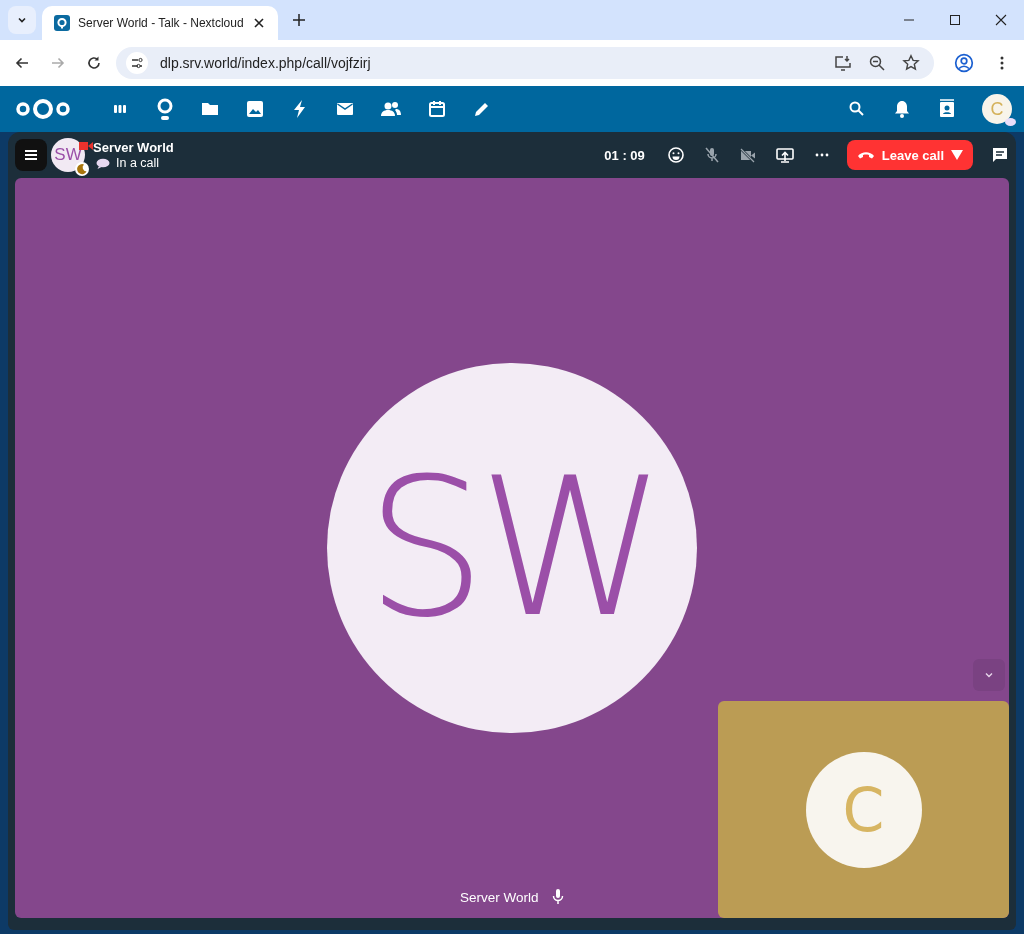 This screenshot has width=1024, height=934. I want to click on participant-name: Server World, so click(499, 897).